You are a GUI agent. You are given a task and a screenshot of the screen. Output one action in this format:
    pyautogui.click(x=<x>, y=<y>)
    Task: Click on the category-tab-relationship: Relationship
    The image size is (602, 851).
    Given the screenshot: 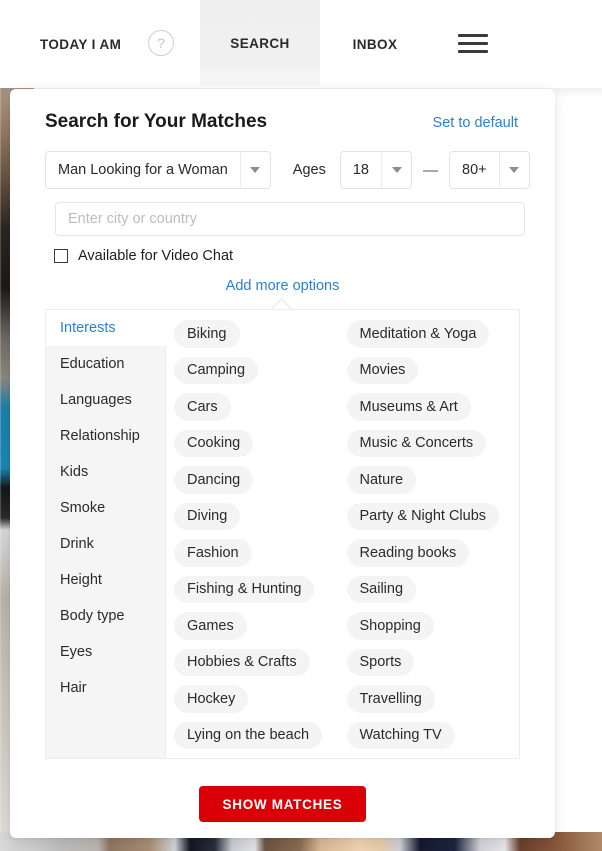 What is the action you would take?
    pyautogui.click(x=105, y=436)
    